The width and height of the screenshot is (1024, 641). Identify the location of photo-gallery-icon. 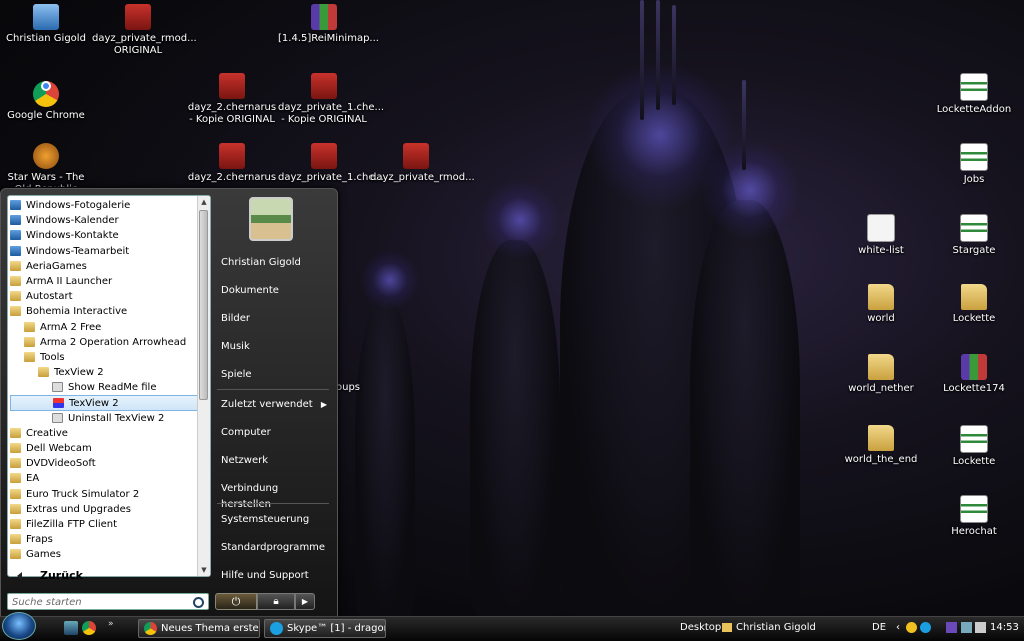
(15, 205).